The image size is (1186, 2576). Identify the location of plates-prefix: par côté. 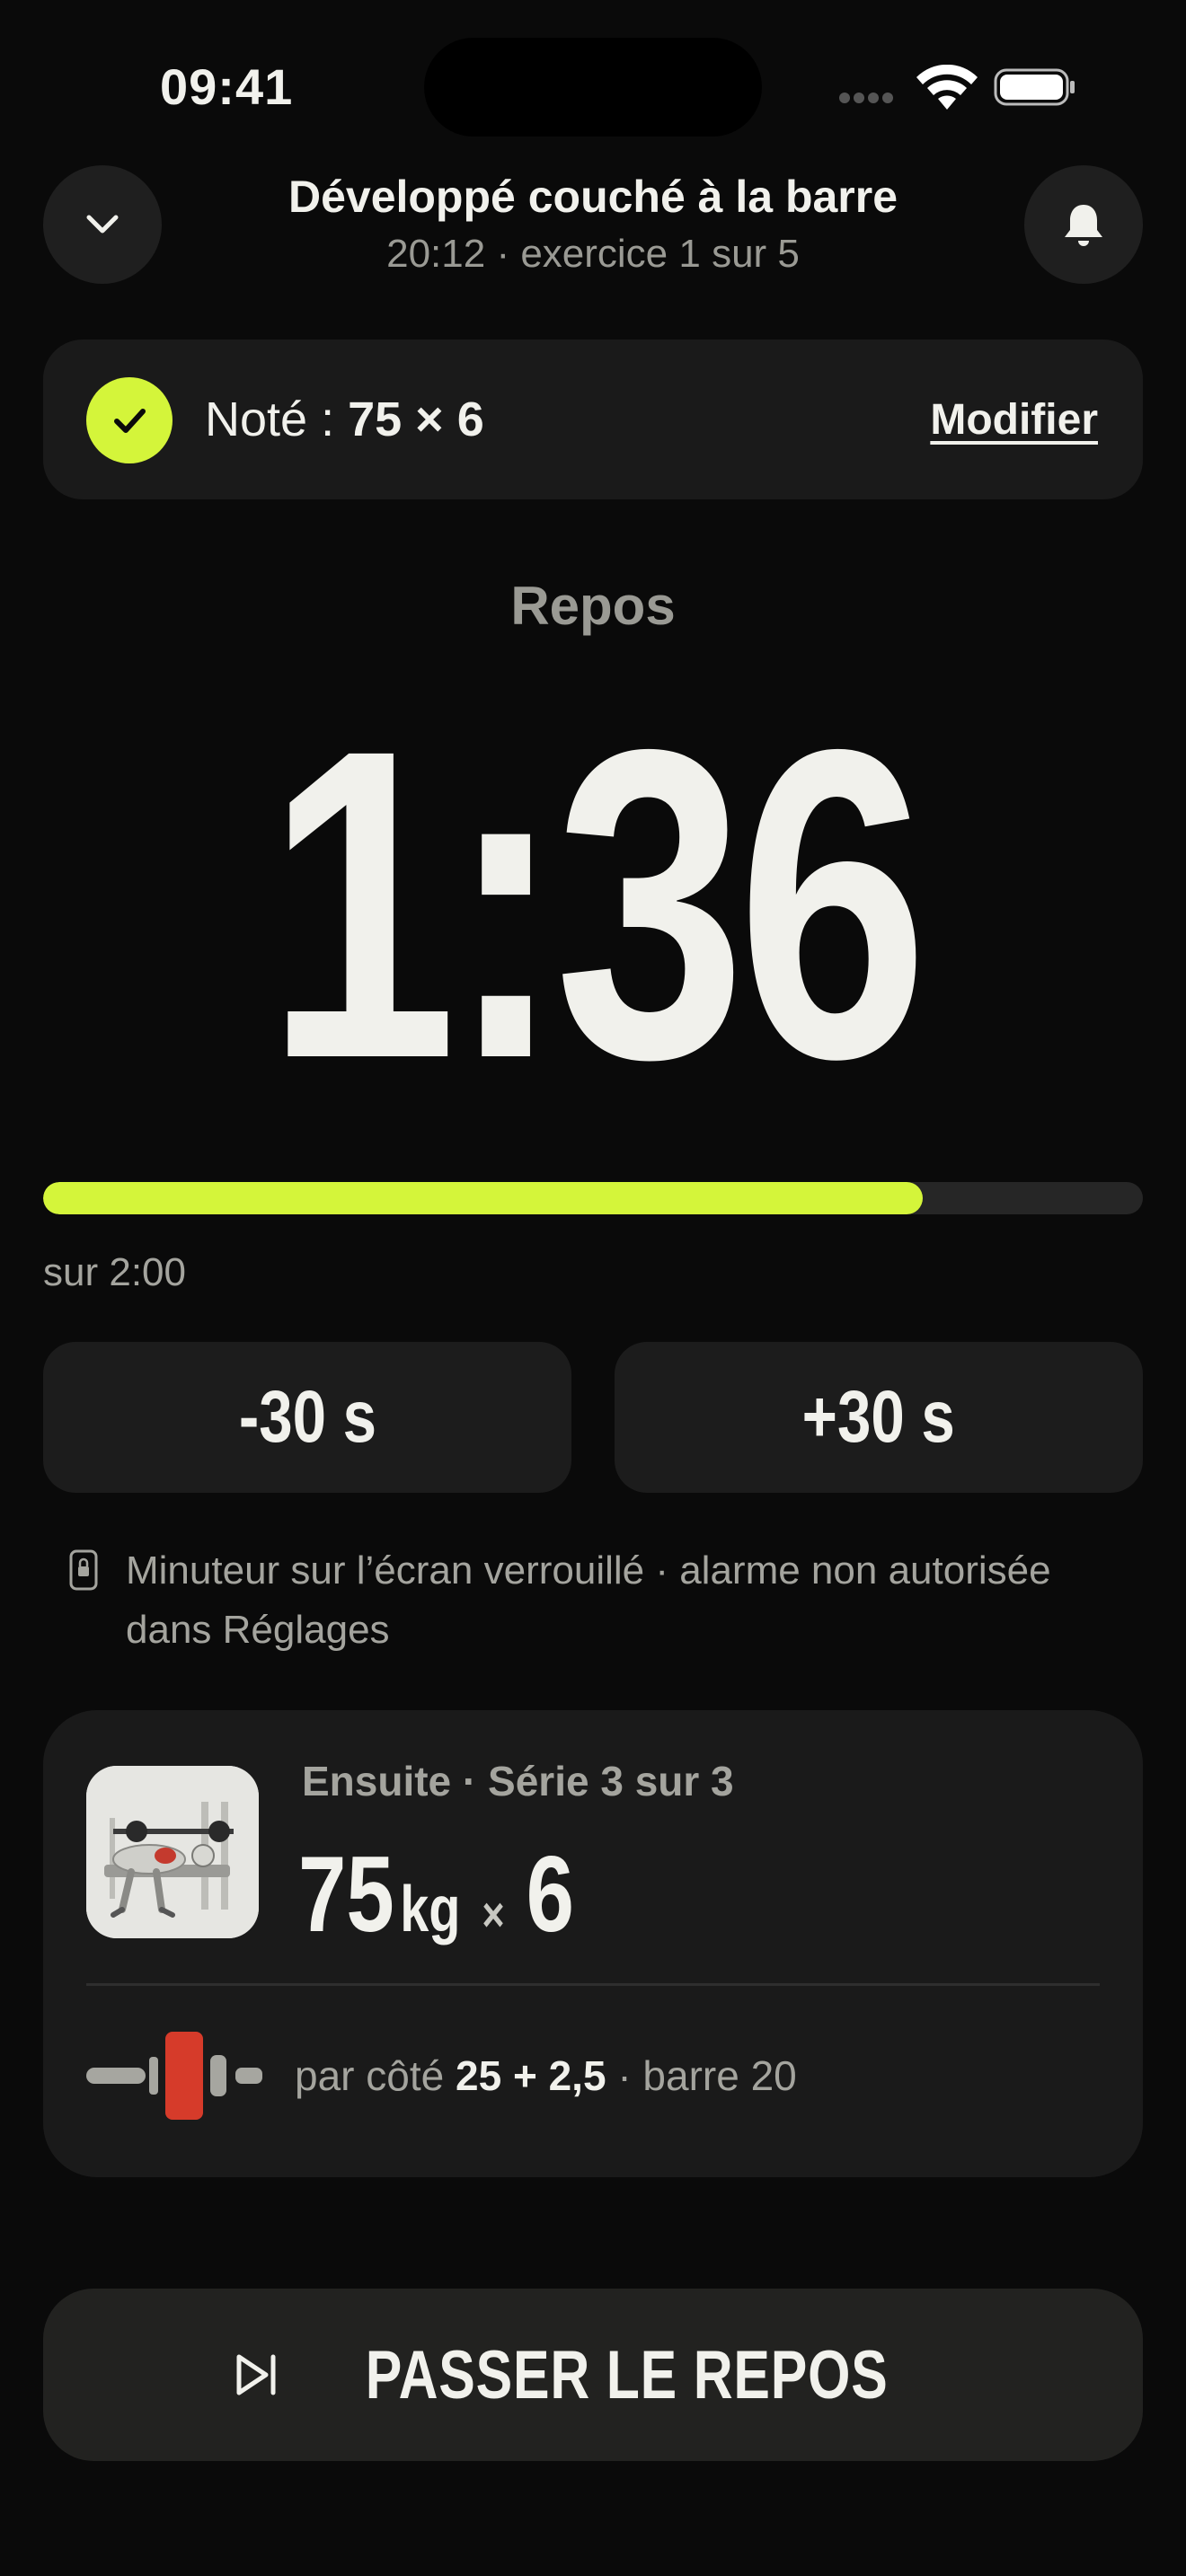
(370, 2075).